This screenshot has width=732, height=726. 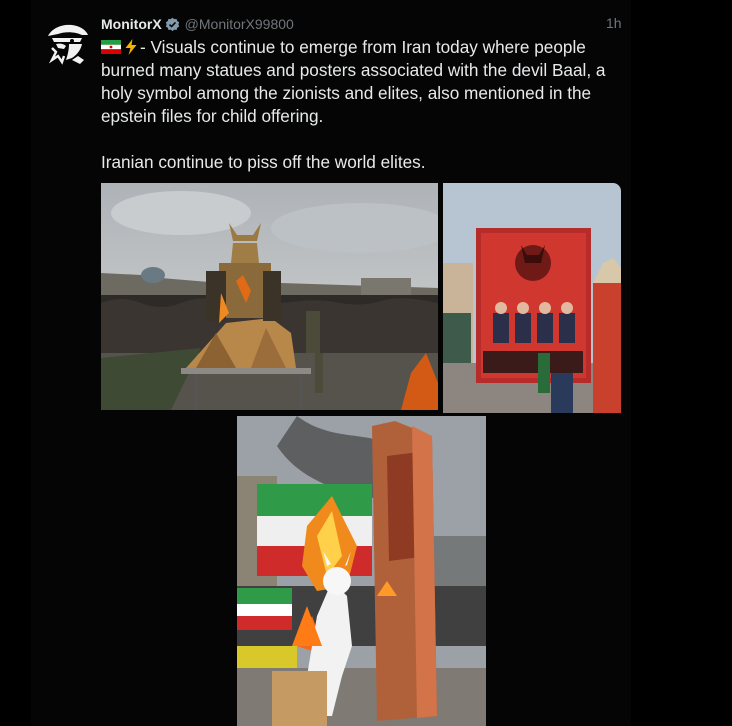 What do you see at coordinates (172, 24) in the screenshot?
I see `verified-badge-icon` at bounding box center [172, 24].